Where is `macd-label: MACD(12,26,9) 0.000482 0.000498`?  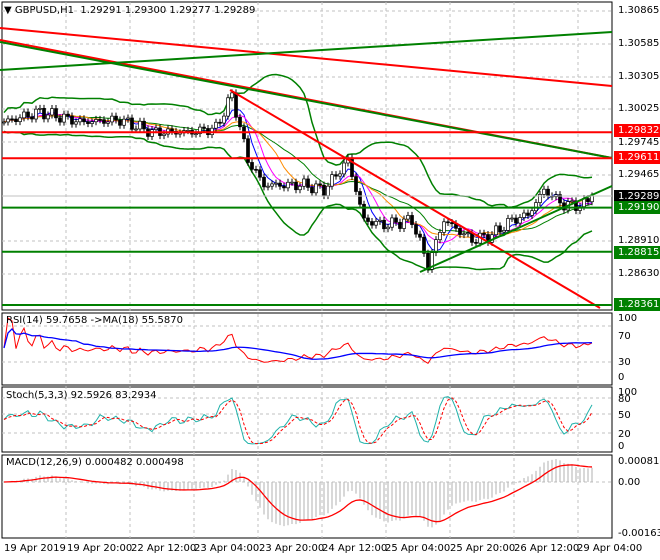
macd-label: MACD(12,26,9) 0.000482 0.000498 is located at coordinates (95, 462).